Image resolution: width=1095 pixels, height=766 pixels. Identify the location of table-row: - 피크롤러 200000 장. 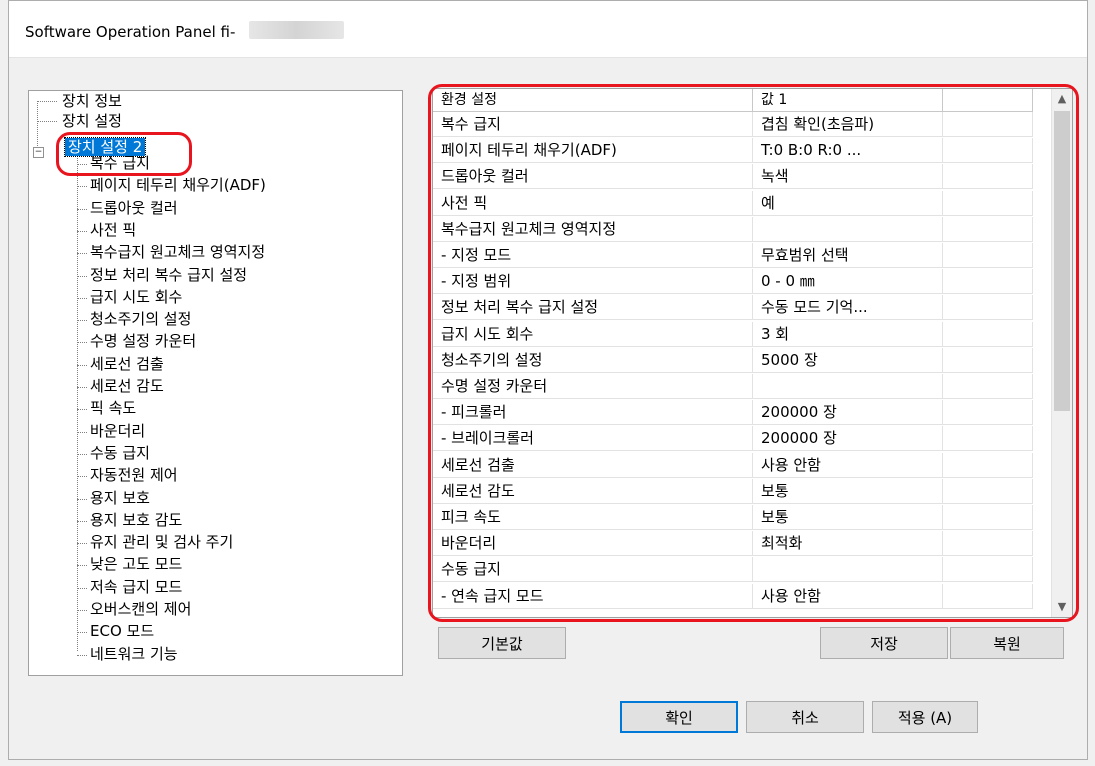
(733, 413).